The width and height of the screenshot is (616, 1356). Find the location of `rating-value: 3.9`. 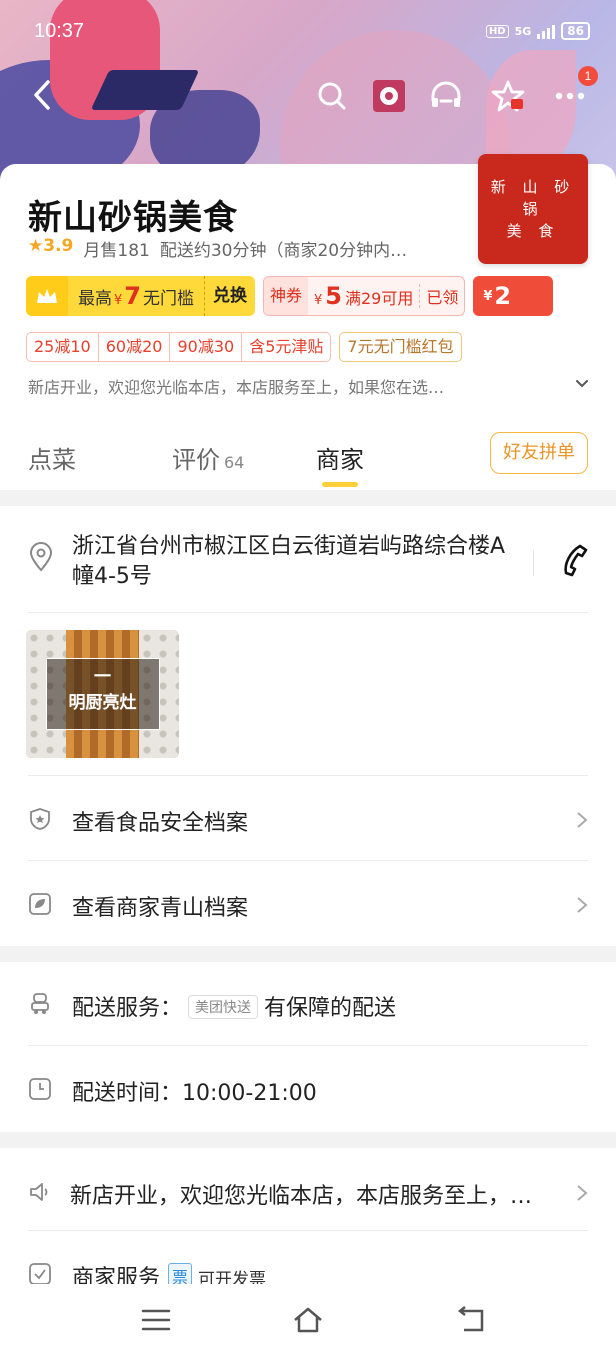

rating-value: 3.9 is located at coordinates (58, 246).